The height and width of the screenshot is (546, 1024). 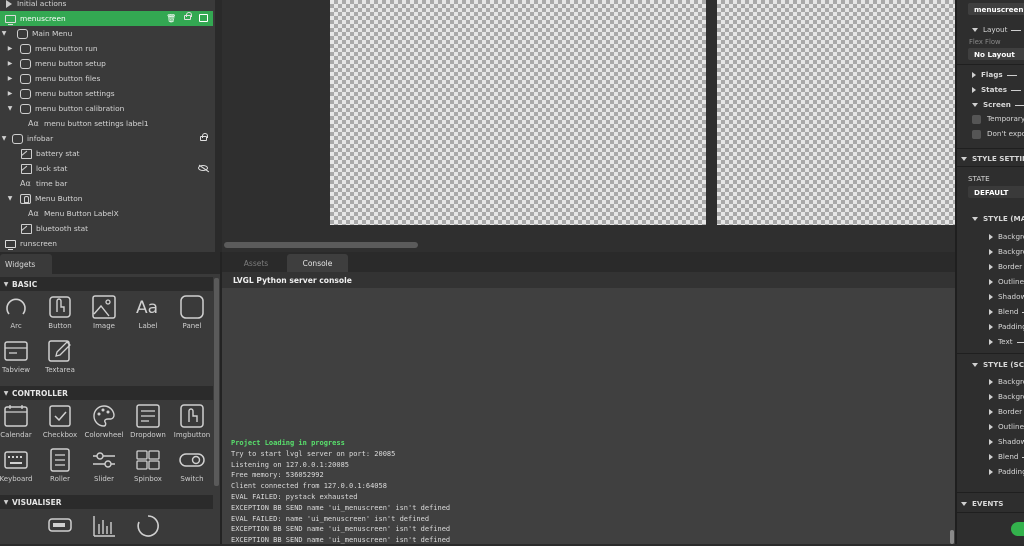 What do you see at coordinates (25, 63) in the screenshot?
I see `button-icon` at bounding box center [25, 63].